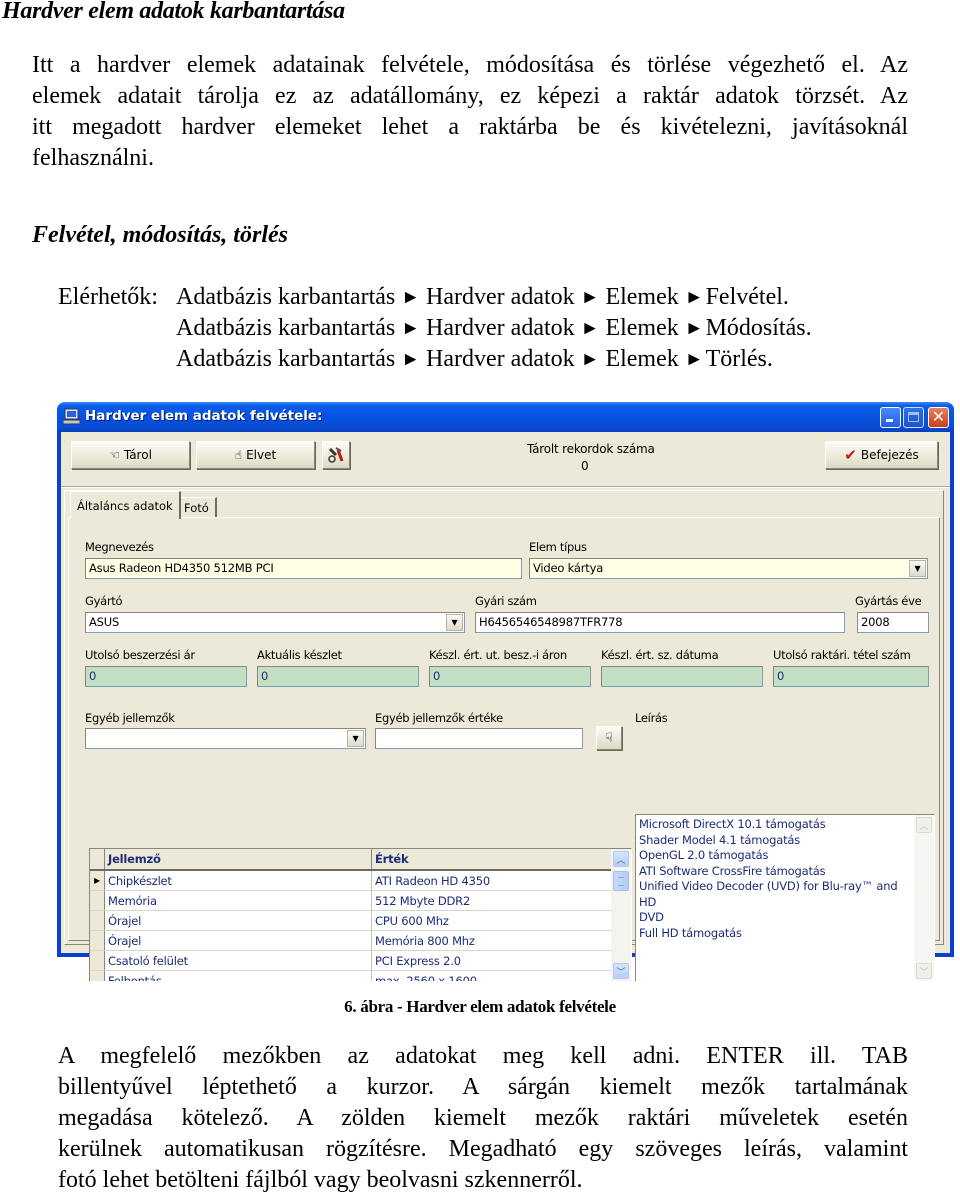 Image resolution: width=960 pixels, height=1196 pixels. What do you see at coordinates (585, 466) in the screenshot?
I see `stored-records-count: 0` at bounding box center [585, 466].